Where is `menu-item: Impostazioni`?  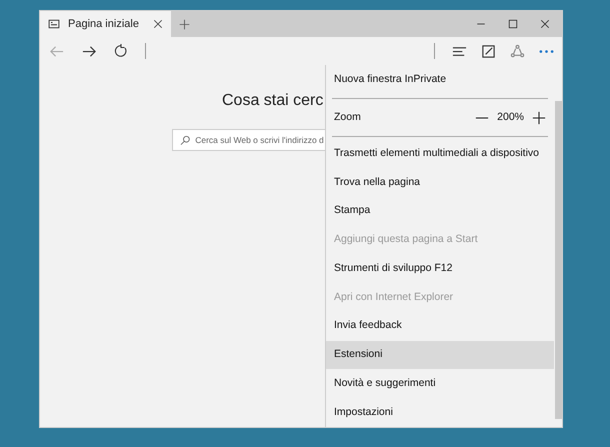 menu-item: Impostazioni is located at coordinates (440, 412).